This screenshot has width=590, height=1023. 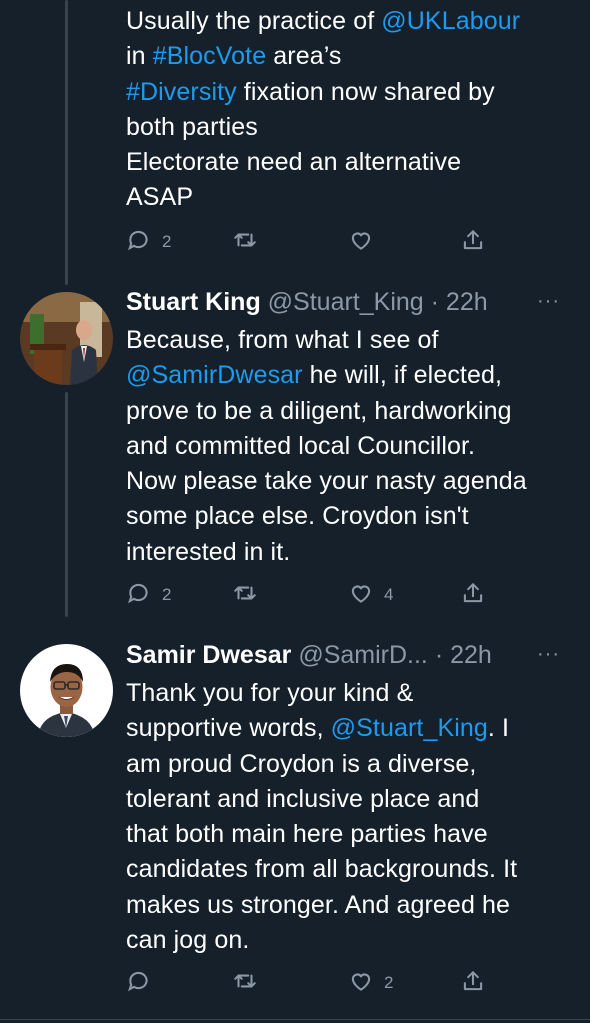 What do you see at coordinates (409, 728) in the screenshot?
I see `mention-link: @Stuart_King` at bounding box center [409, 728].